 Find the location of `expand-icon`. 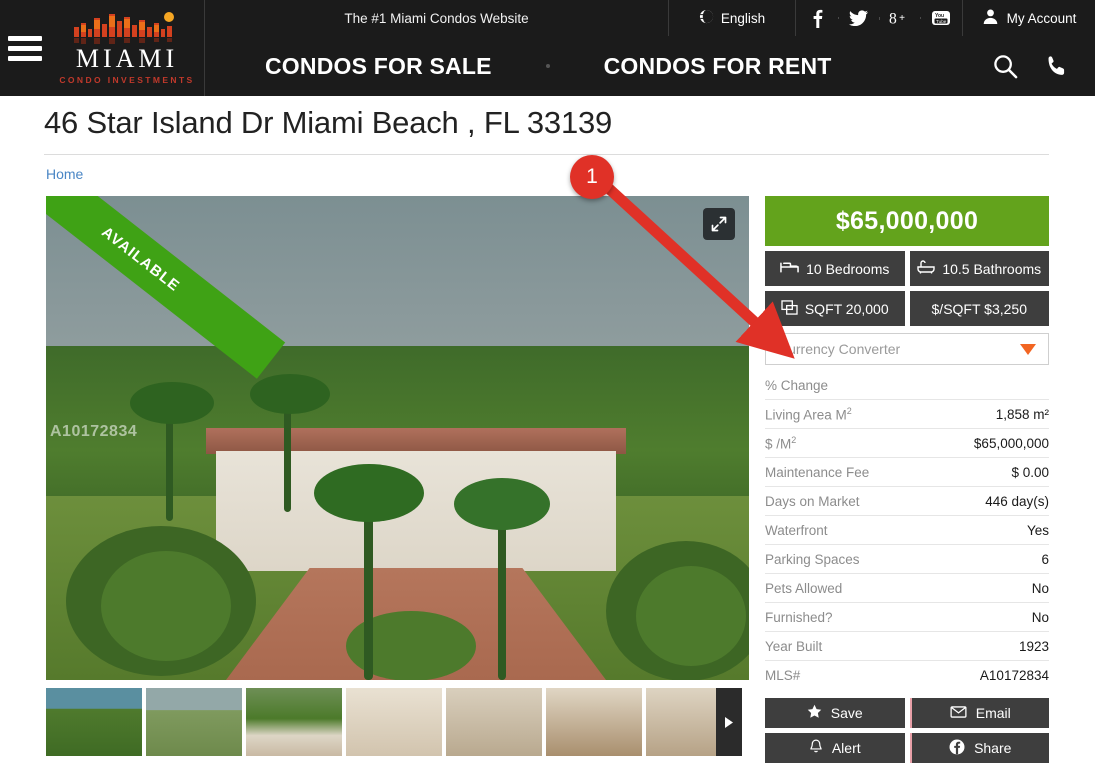

expand-icon is located at coordinates (719, 224).